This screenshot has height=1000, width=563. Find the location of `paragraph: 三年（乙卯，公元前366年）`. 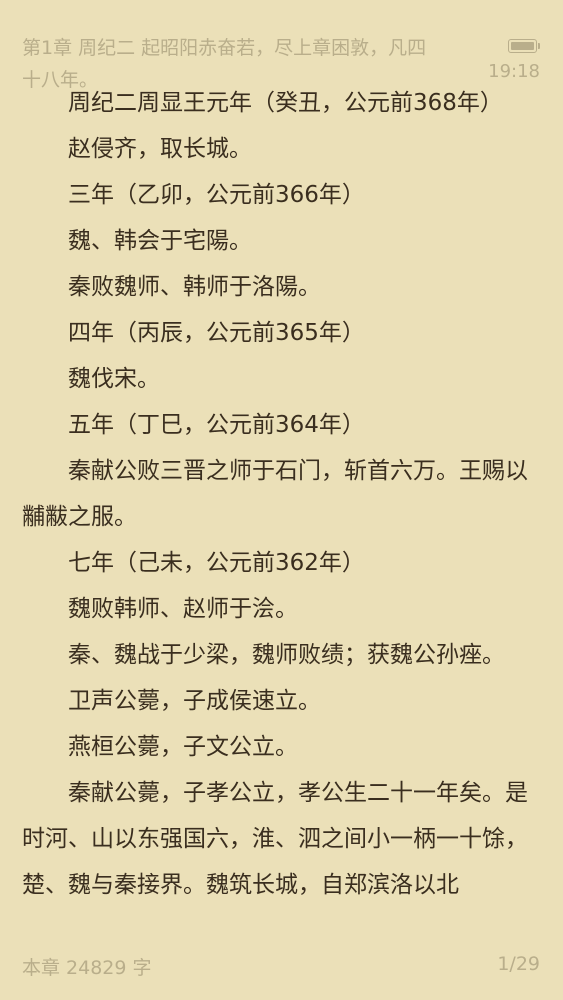

paragraph: 三年（乙卯，公元前366年） is located at coordinates (216, 195).